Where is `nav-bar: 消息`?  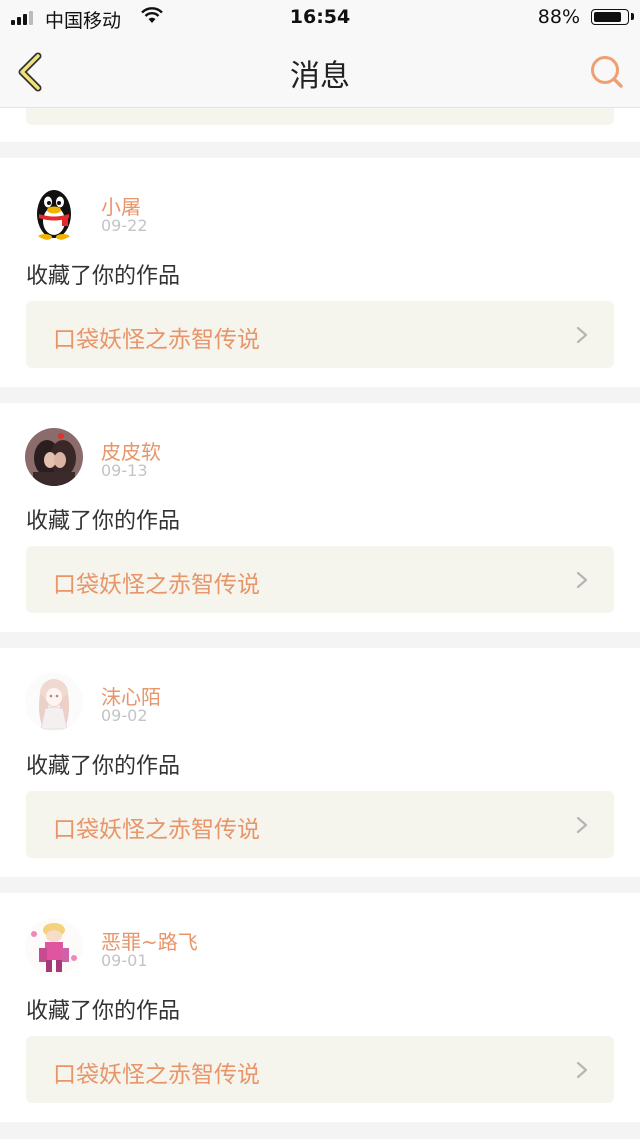
nav-bar: 消息 is located at coordinates (320, 71).